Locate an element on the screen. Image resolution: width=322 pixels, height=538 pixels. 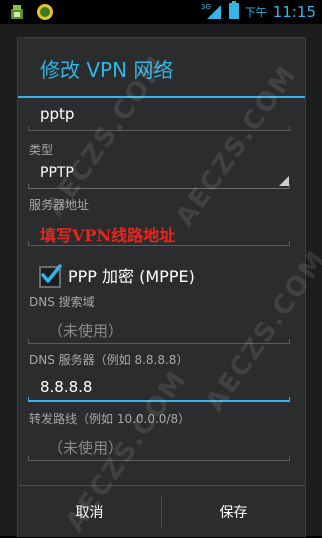
vpn-name-input: pptp is located at coordinates (57, 114).